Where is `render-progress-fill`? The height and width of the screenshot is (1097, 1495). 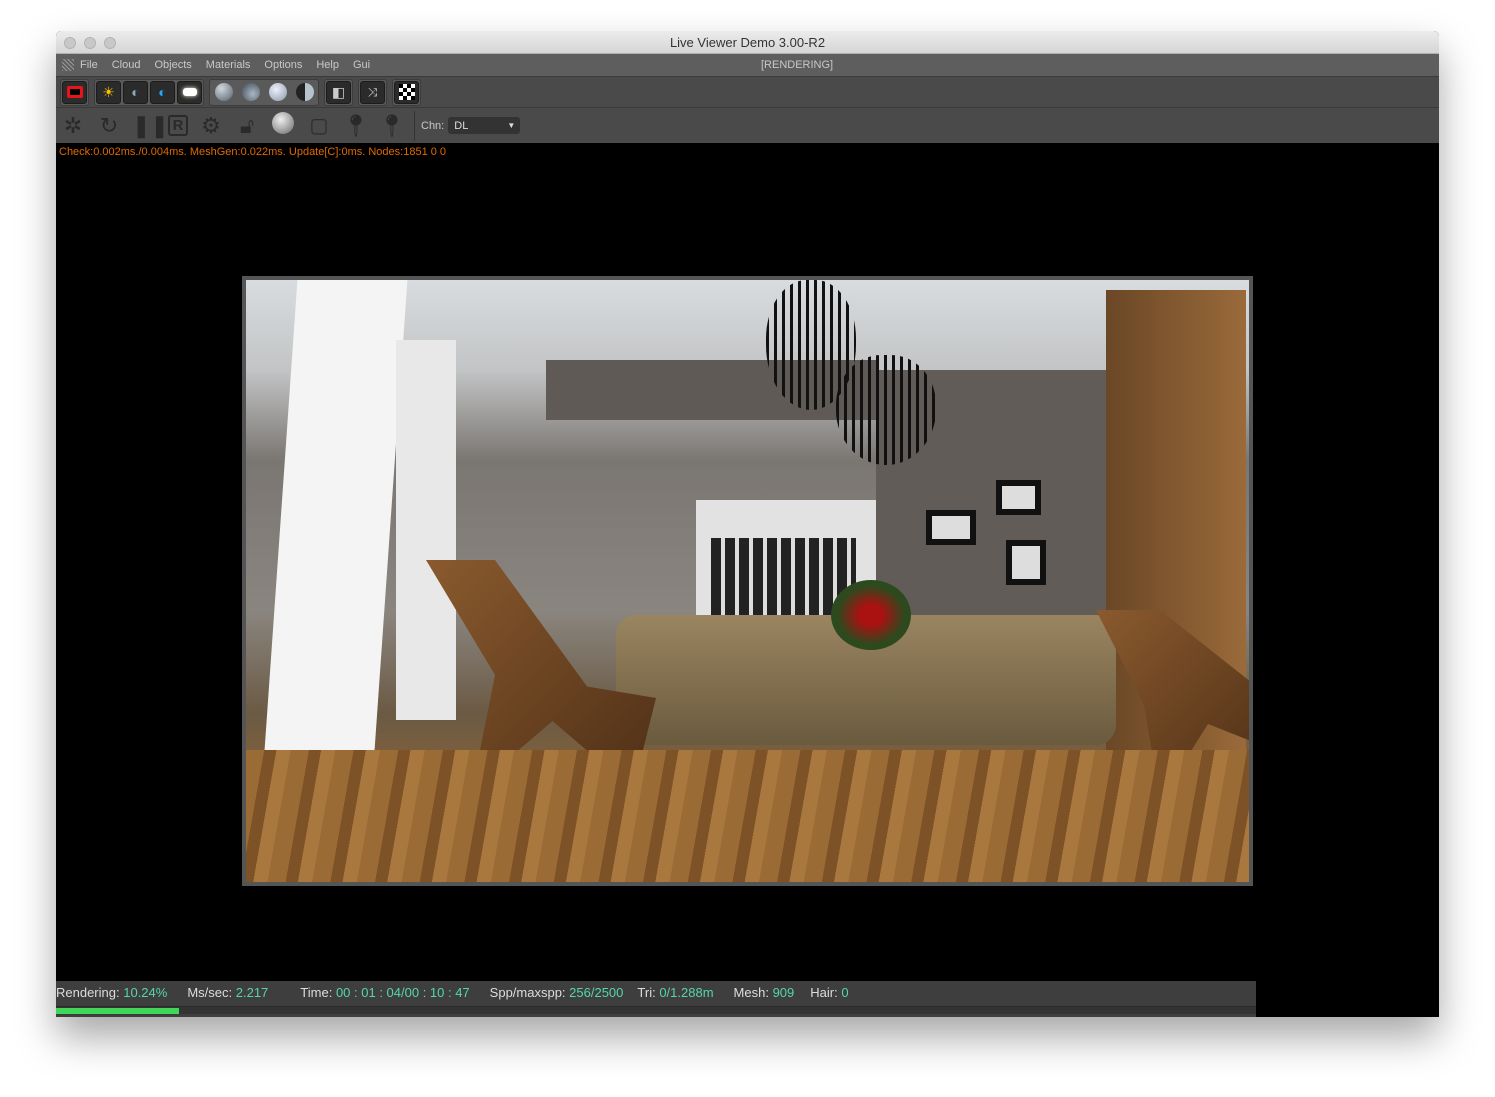
render-progress-fill is located at coordinates (117, 1011).